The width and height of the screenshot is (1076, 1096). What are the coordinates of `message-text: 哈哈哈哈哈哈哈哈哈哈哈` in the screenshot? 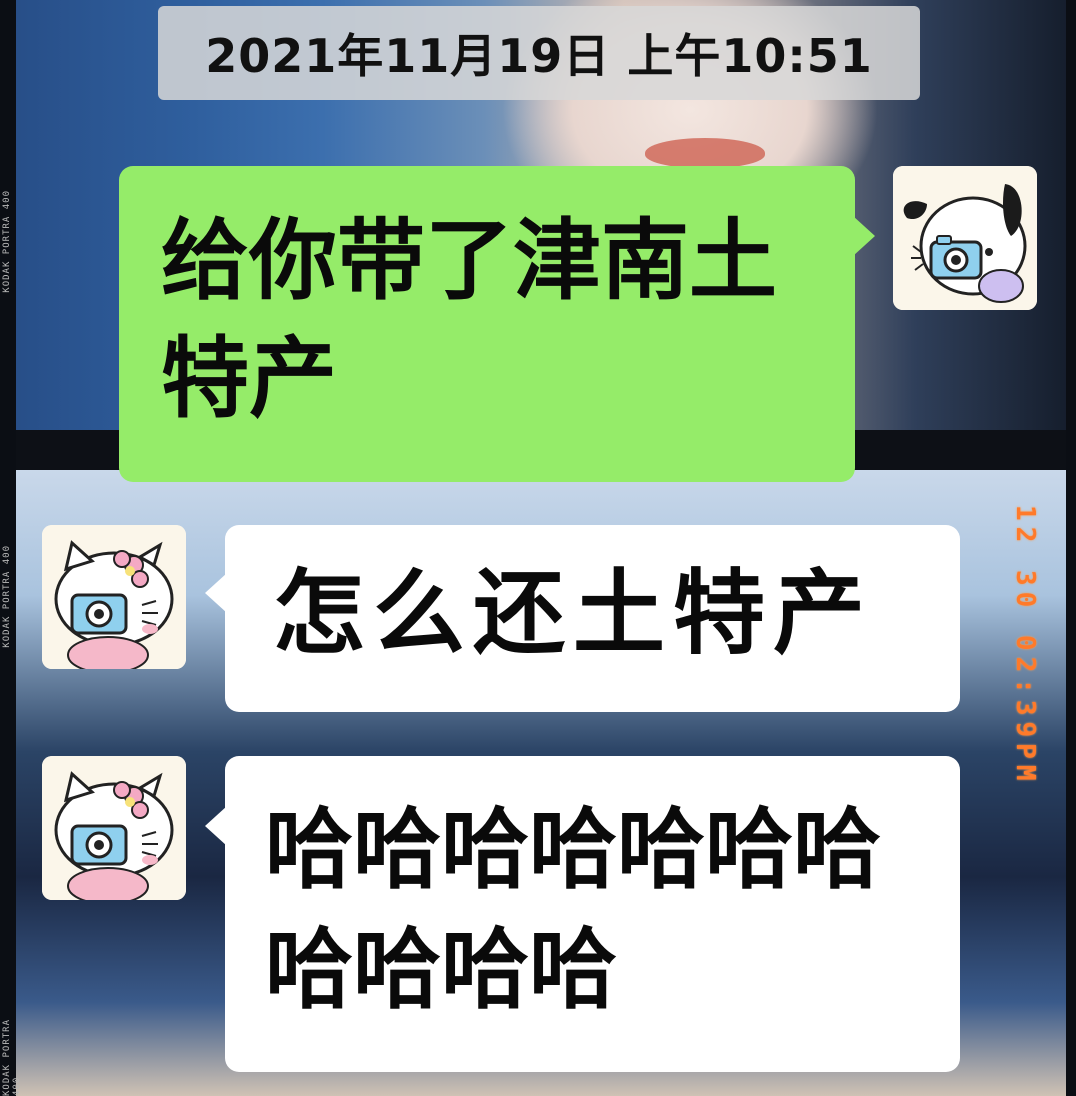 It's located at (573, 909).